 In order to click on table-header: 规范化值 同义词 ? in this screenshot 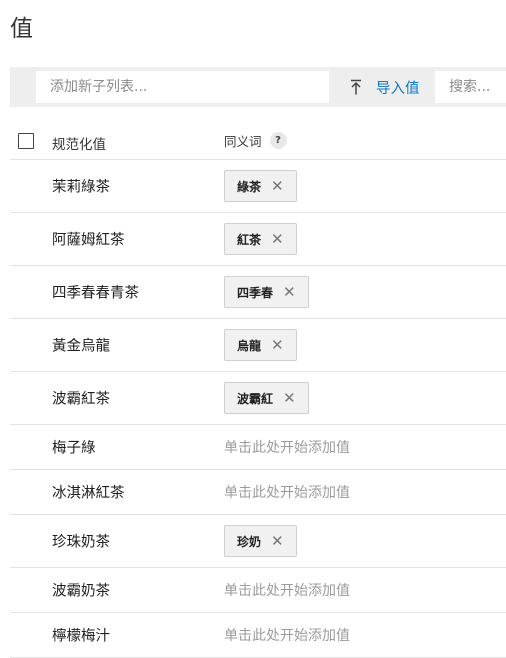, I will do `click(258, 141)`.